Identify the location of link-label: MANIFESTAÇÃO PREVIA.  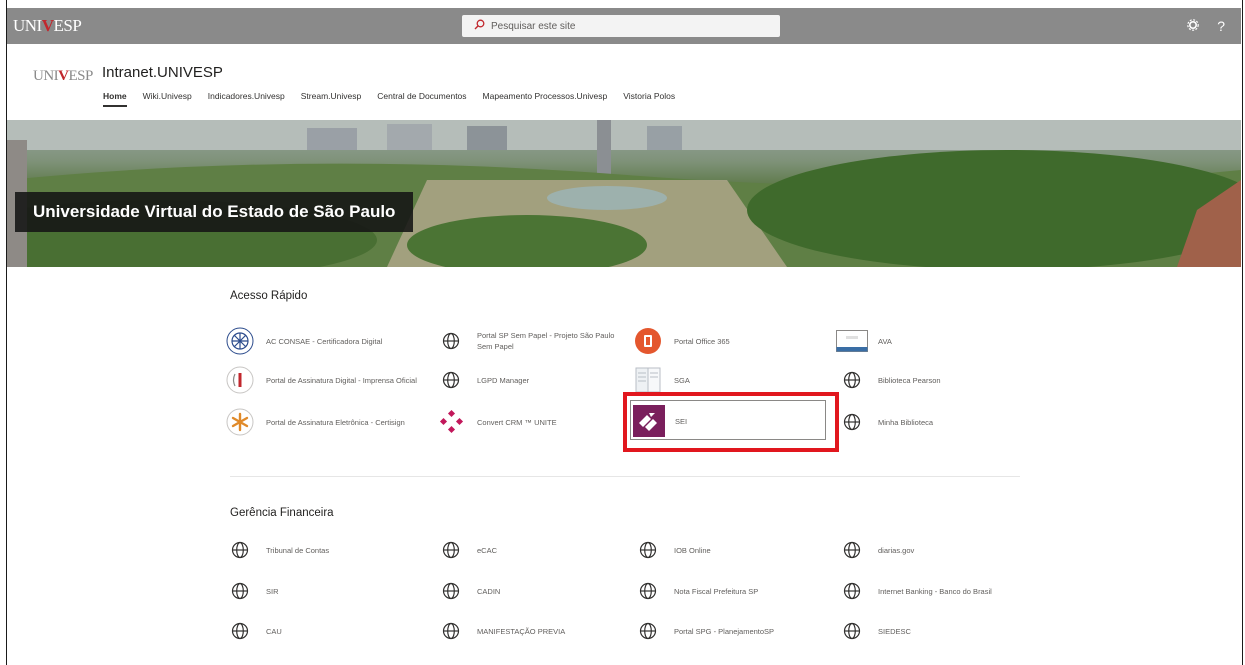
(521, 631).